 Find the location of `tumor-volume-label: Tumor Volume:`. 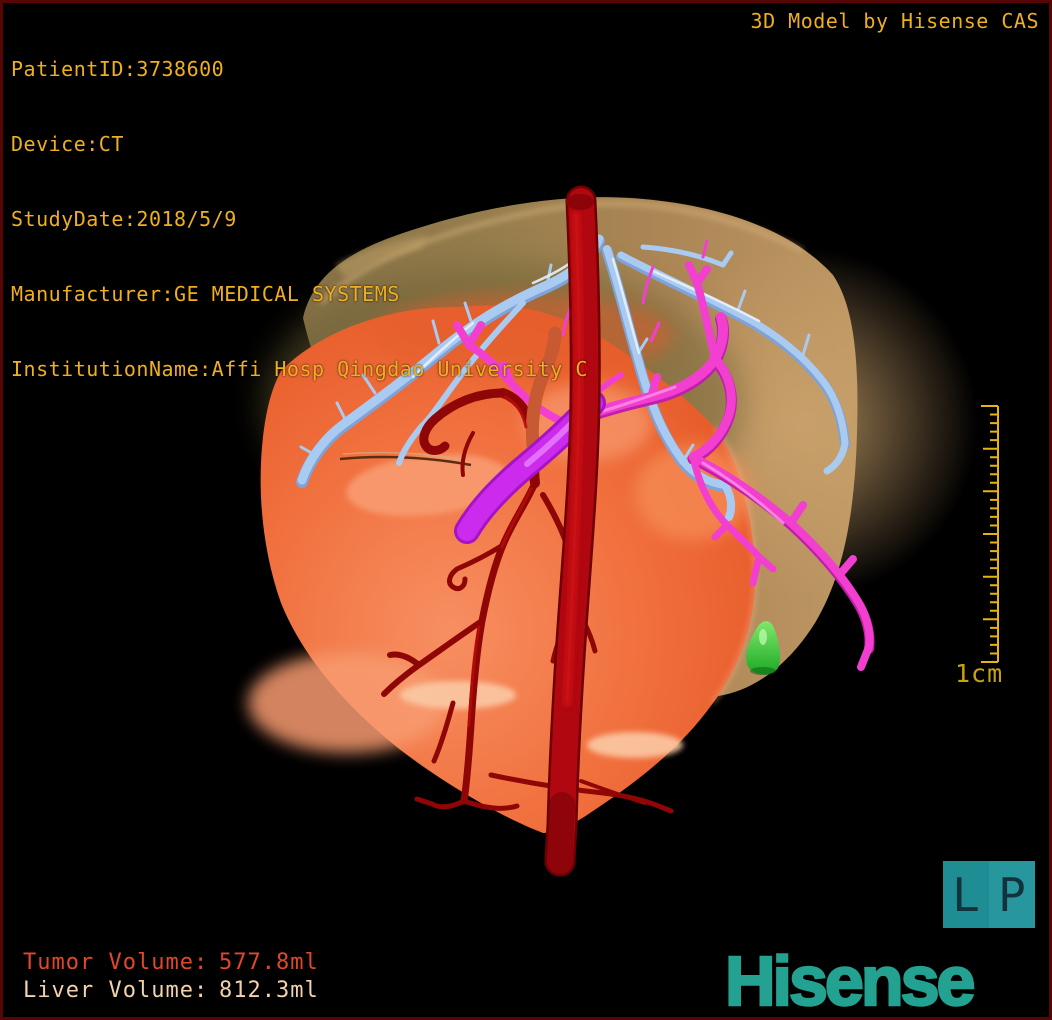

tumor-volume-label: Tumor Volume: is located at coordinates (116, 962).